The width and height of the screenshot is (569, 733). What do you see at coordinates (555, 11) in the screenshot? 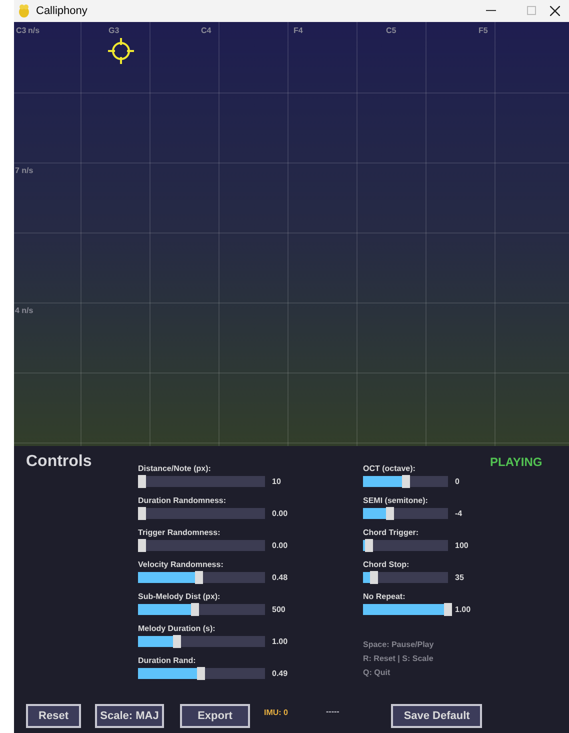
I see `close-icon` at bounding box center [555, 11].